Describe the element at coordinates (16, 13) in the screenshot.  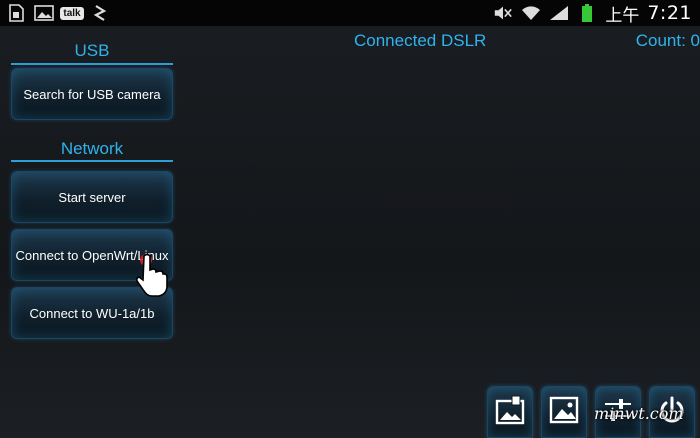
I see `sd-card-icon` at that location.